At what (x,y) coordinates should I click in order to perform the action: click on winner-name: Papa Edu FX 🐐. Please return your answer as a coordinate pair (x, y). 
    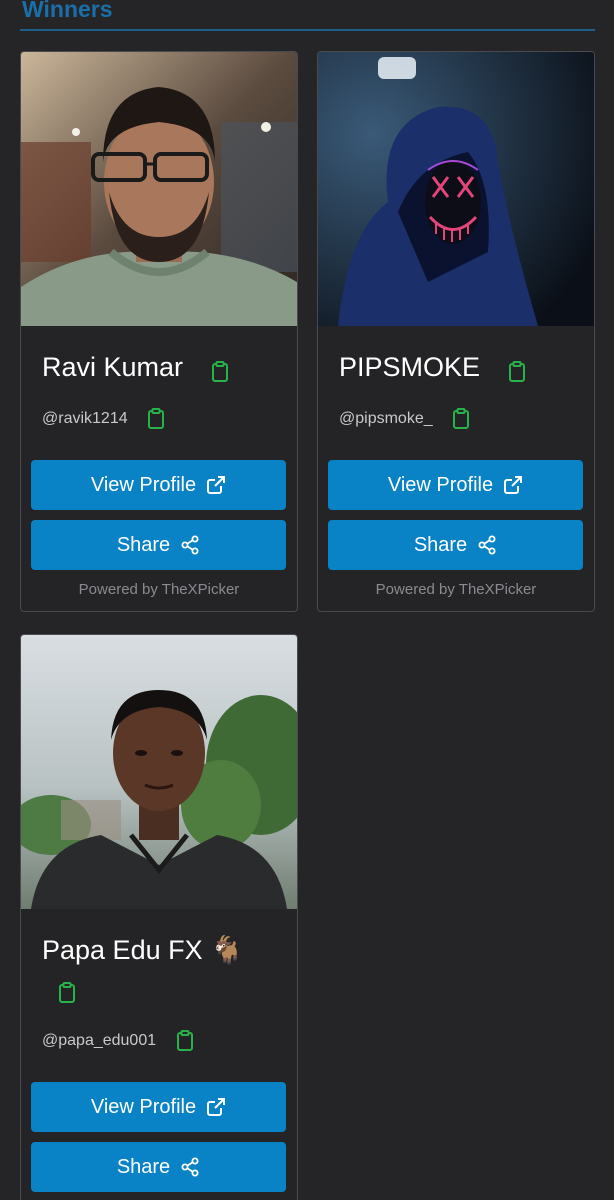
    Looking at the image, I should click on (143, 950).